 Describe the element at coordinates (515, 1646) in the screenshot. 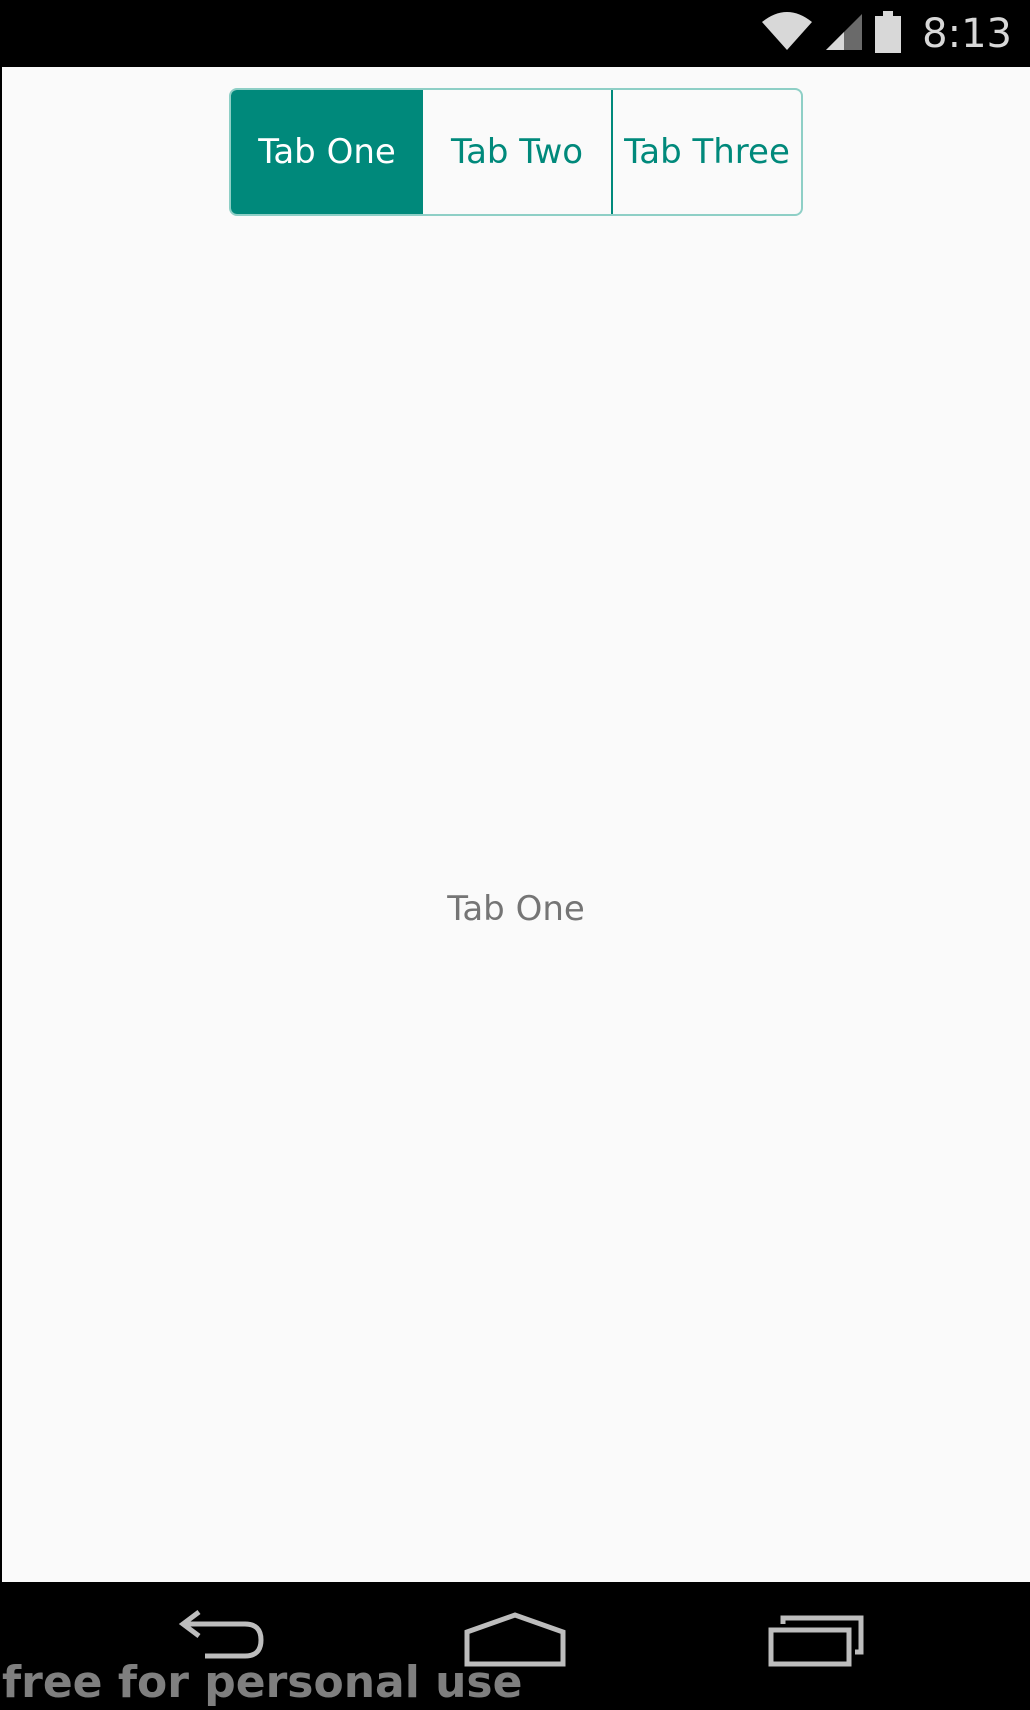

I see `nav-bar: free for personal use` at that location.